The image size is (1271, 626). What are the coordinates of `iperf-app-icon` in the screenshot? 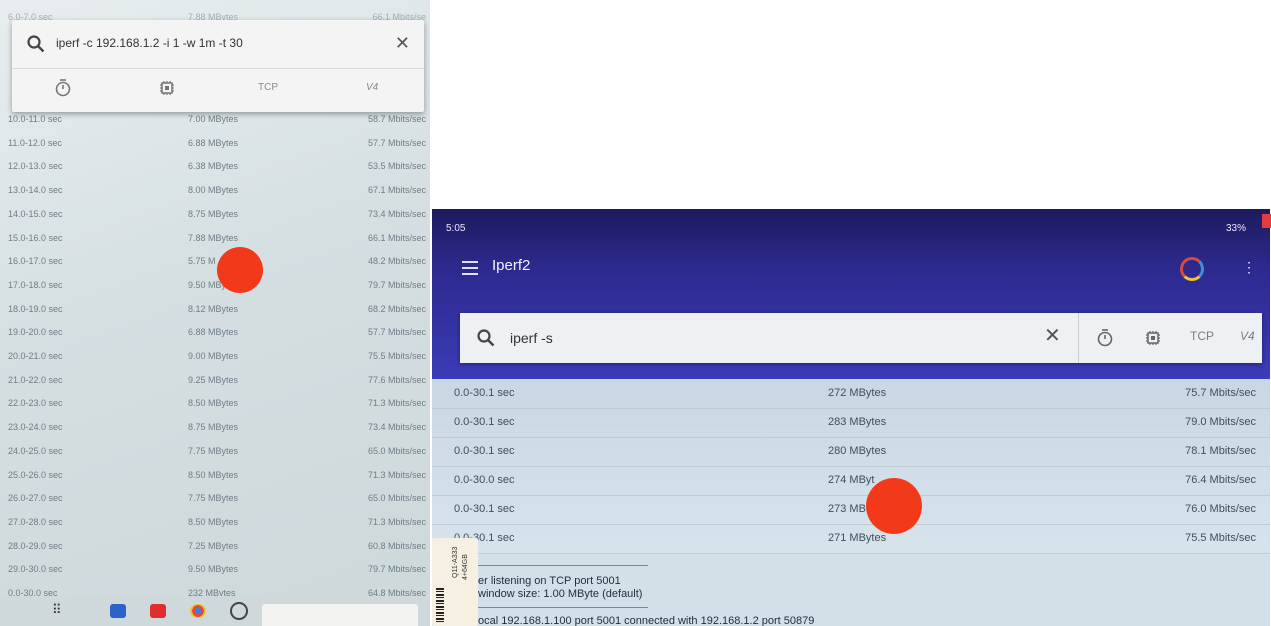 It's located at (239, 611).